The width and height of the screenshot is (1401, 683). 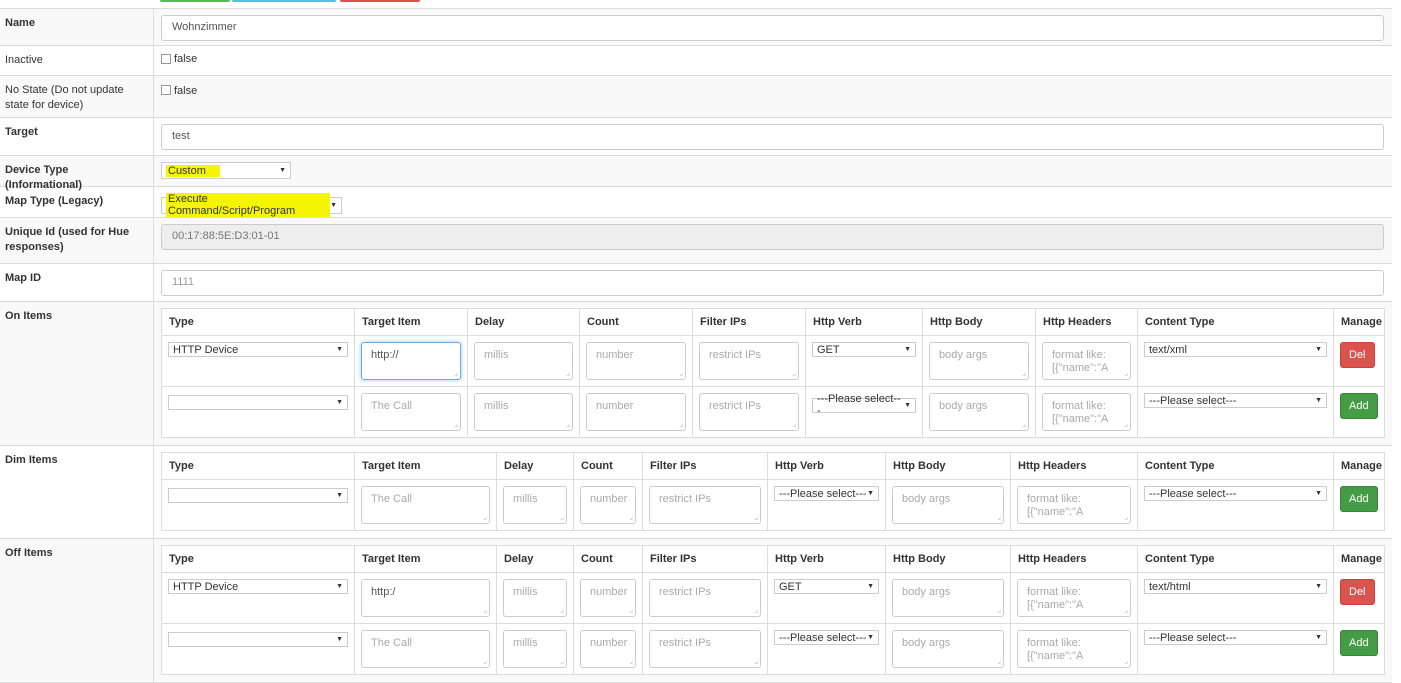 I want to click on column-header: Target Item, so click(x=411, y=322).